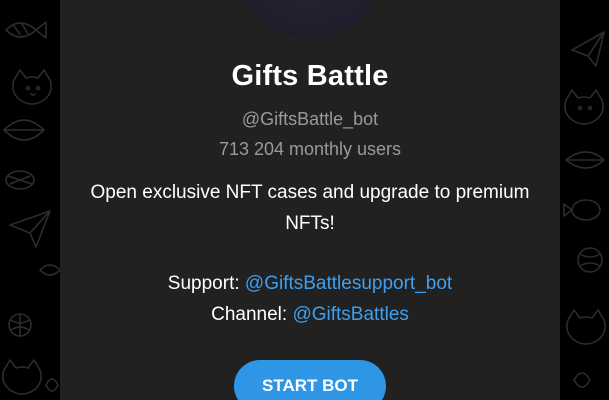 The width and height of the screenshot is (609, 400). What do you see at coordinates (310, 19) in the screenshot?
I see `bot-avatar` at bounding box center [310, 19].